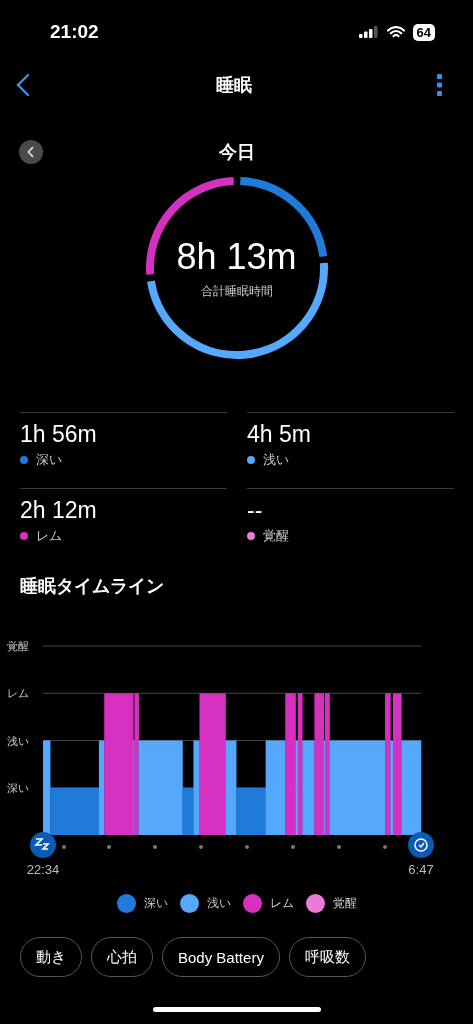  Describe the element at coordinates (344, 903) in the screenshot. I see `legend-label: 覚醒` at that location.